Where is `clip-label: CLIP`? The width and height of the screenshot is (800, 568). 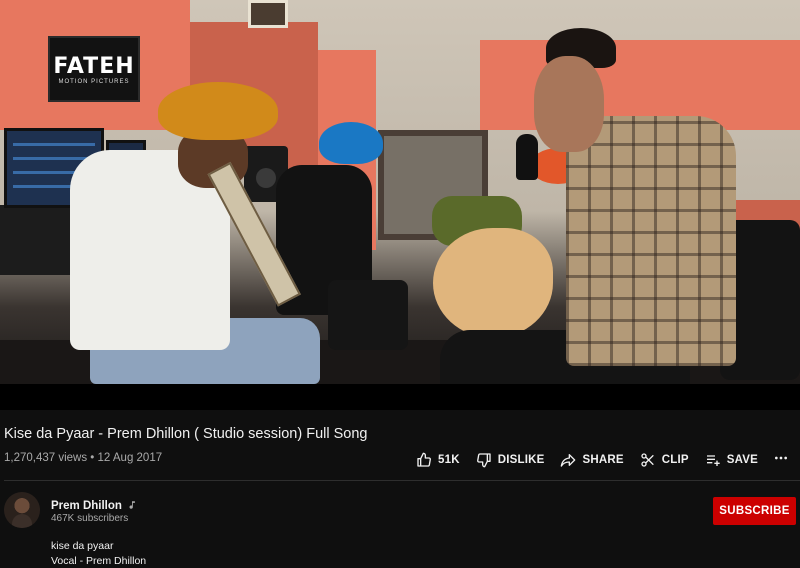
clip-label: CLIP is located at coordinates (675, 460).